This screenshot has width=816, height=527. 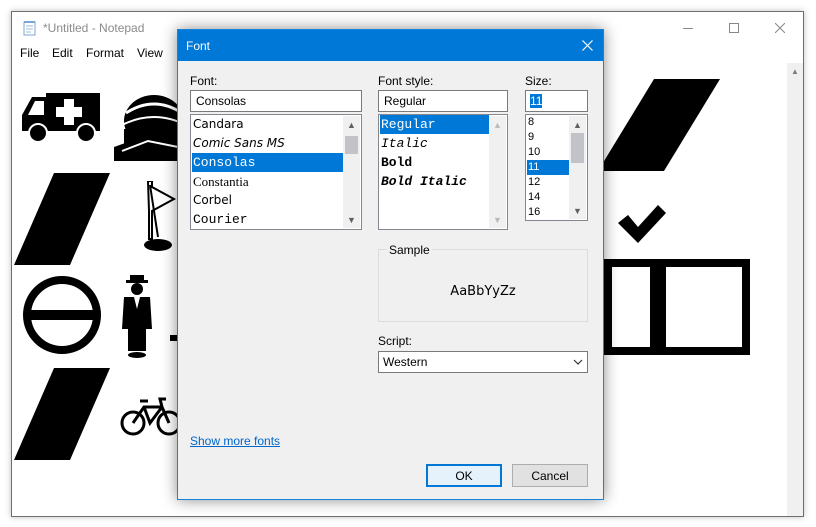 What do you see at coordinates (548, 122) in the screenshot?
I see `size-list-item: 8` at bounding box center [548, 122].